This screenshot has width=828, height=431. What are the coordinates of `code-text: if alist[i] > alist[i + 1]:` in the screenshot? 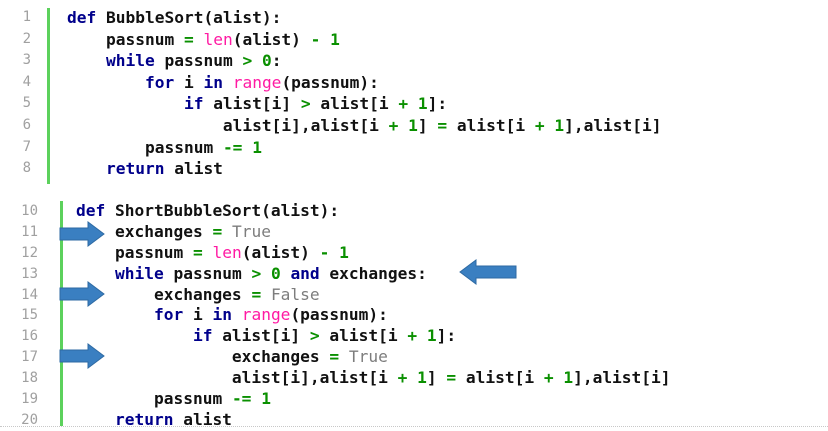 It's located at (266, 336).